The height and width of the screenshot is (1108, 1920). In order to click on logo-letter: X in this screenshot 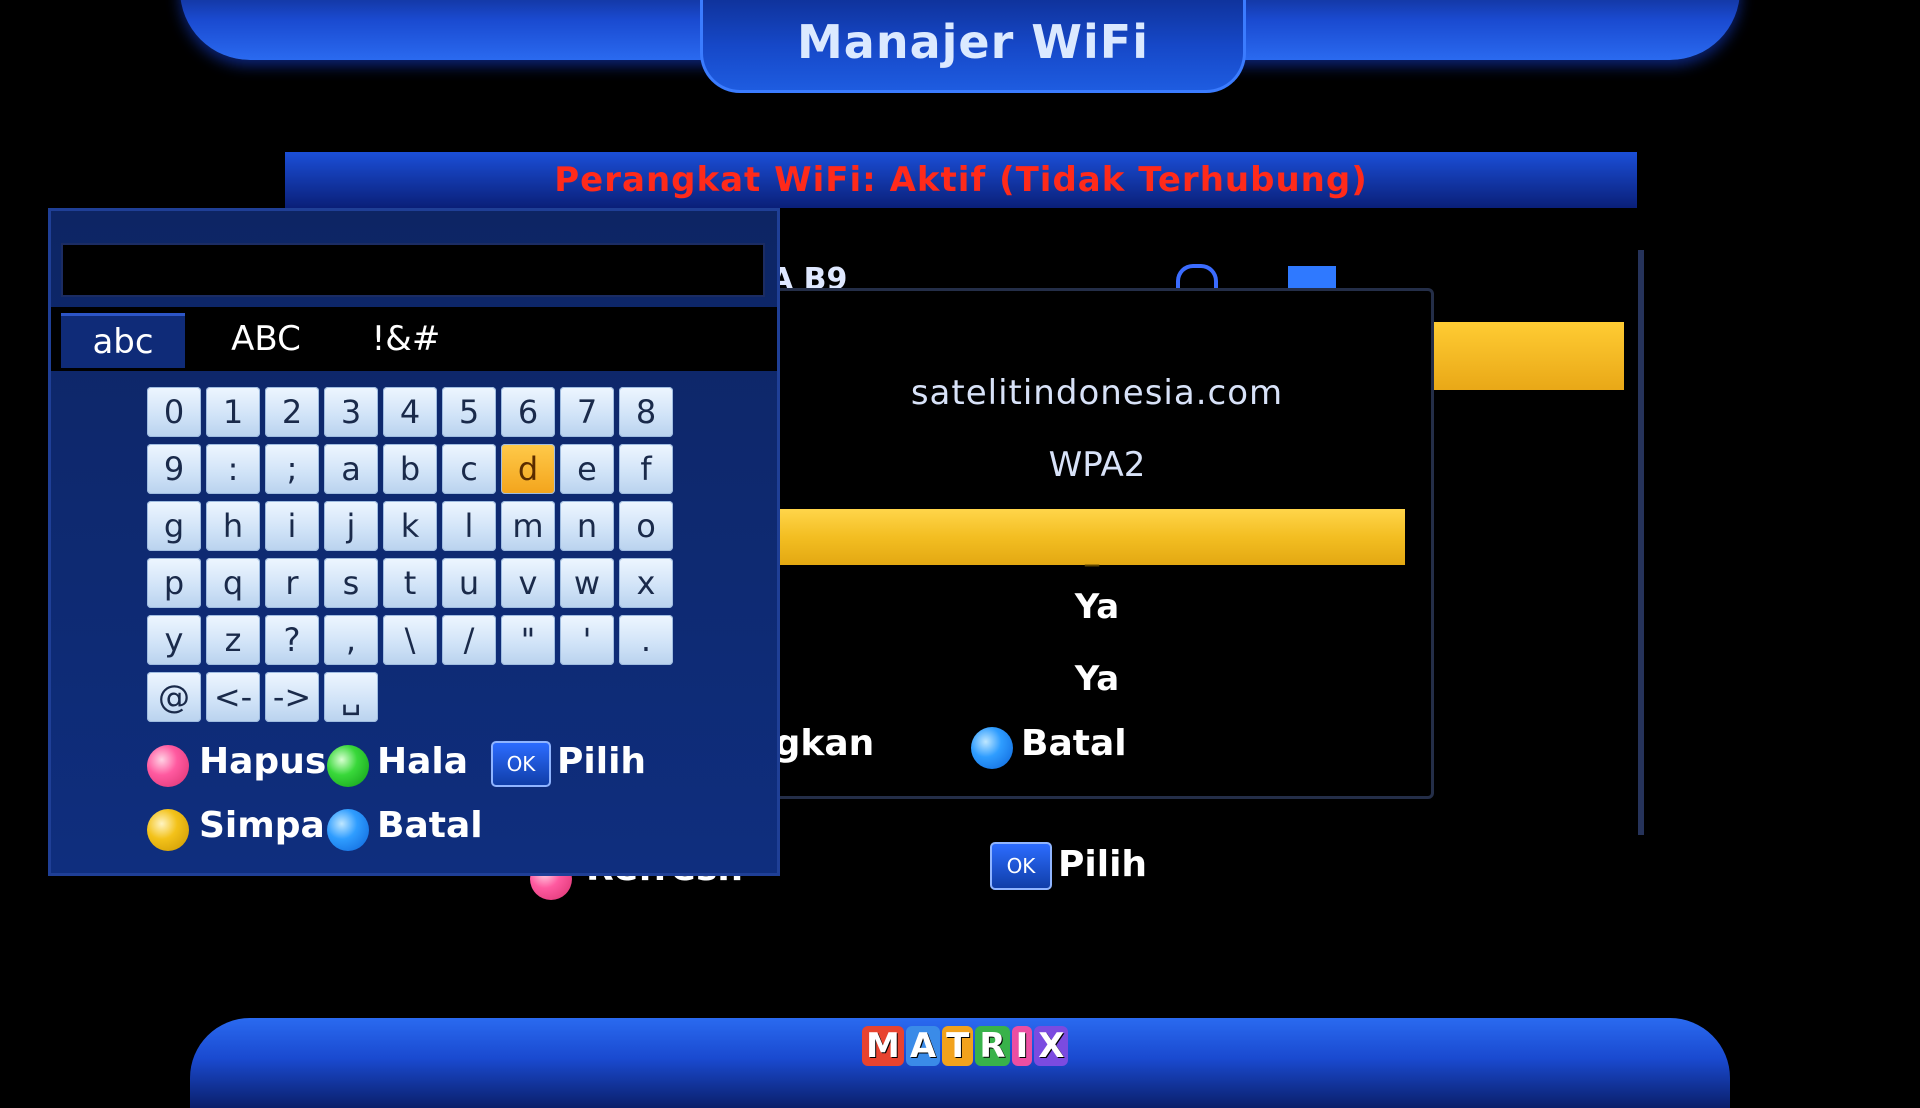, I will do `click(1051, 1046)`.